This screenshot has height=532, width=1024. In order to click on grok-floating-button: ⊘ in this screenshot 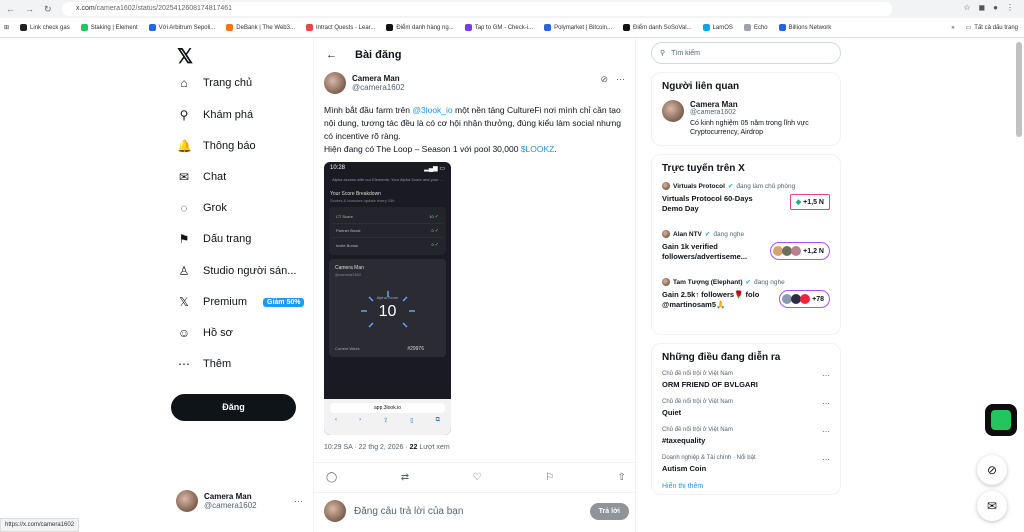, I will do `click(992, 470)`.